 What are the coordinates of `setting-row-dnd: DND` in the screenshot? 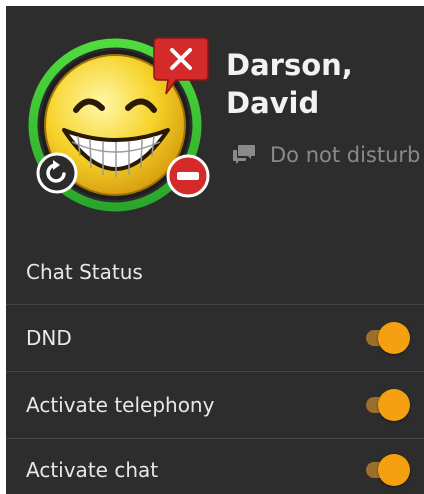 It's located at (215, 338).